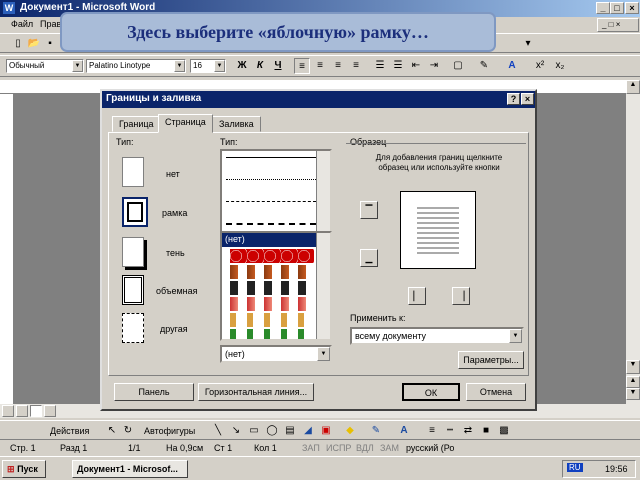 The image size is (640, 480). Describe the element at coordinates (174, 213) in the screenshot. I see `type-box-label: рамка` at that location.